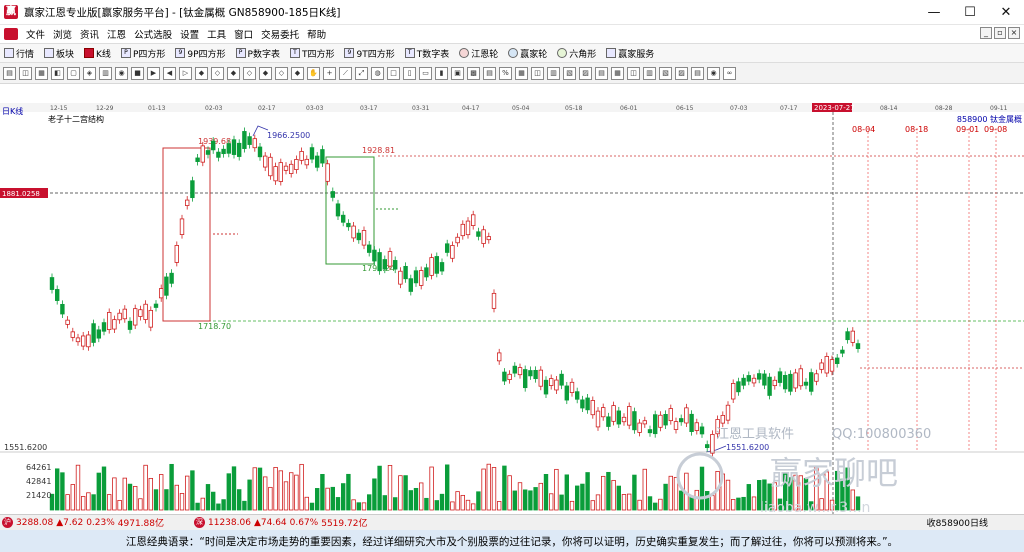 The height and width of the screenshot is (552, 1024). What do you see at coordinates (633, 73) in the screenshot?
I see `drawing-tool-40-icon: ◫` at bounding box center [633, 73].